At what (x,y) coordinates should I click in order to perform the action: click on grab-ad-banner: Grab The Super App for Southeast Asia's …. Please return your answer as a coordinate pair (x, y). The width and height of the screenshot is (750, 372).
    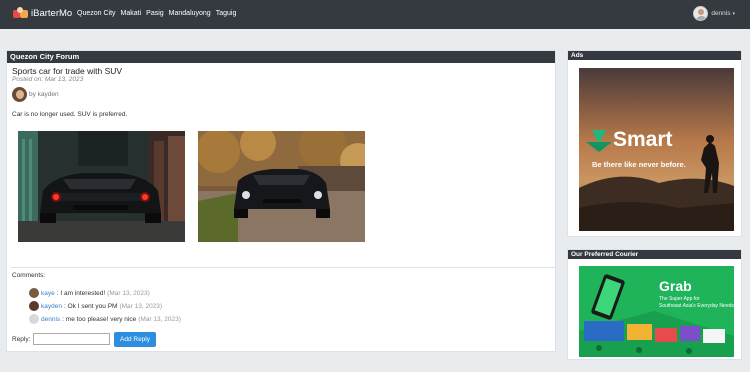
    Looking at the image, I should click on (656, 311).